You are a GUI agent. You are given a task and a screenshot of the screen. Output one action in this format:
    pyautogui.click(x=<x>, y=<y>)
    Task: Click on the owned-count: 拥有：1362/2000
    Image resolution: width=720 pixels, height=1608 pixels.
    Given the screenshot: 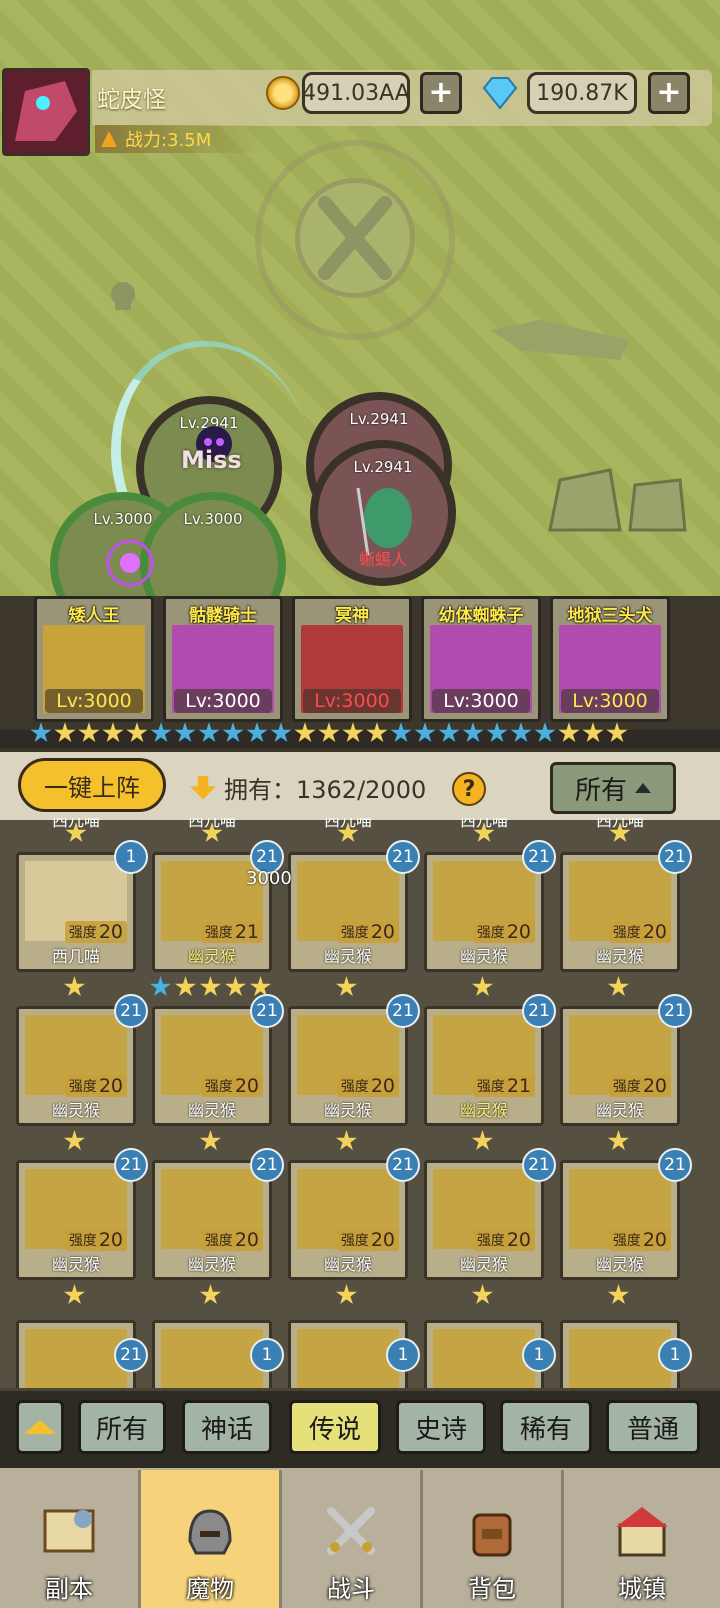 What is the action you would take?
    pyautogui.click(x=308, y=787)
    